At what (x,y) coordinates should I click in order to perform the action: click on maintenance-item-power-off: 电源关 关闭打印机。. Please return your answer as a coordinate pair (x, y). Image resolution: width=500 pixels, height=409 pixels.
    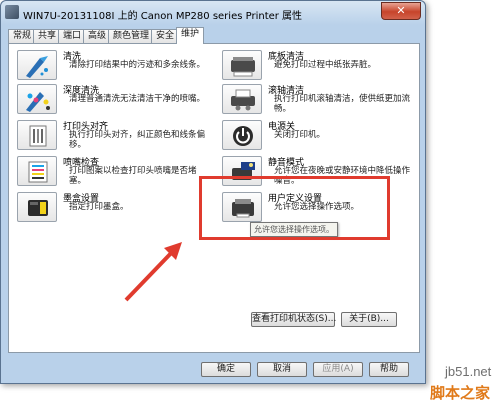
    Looking at the image, I should click on (317, 135).